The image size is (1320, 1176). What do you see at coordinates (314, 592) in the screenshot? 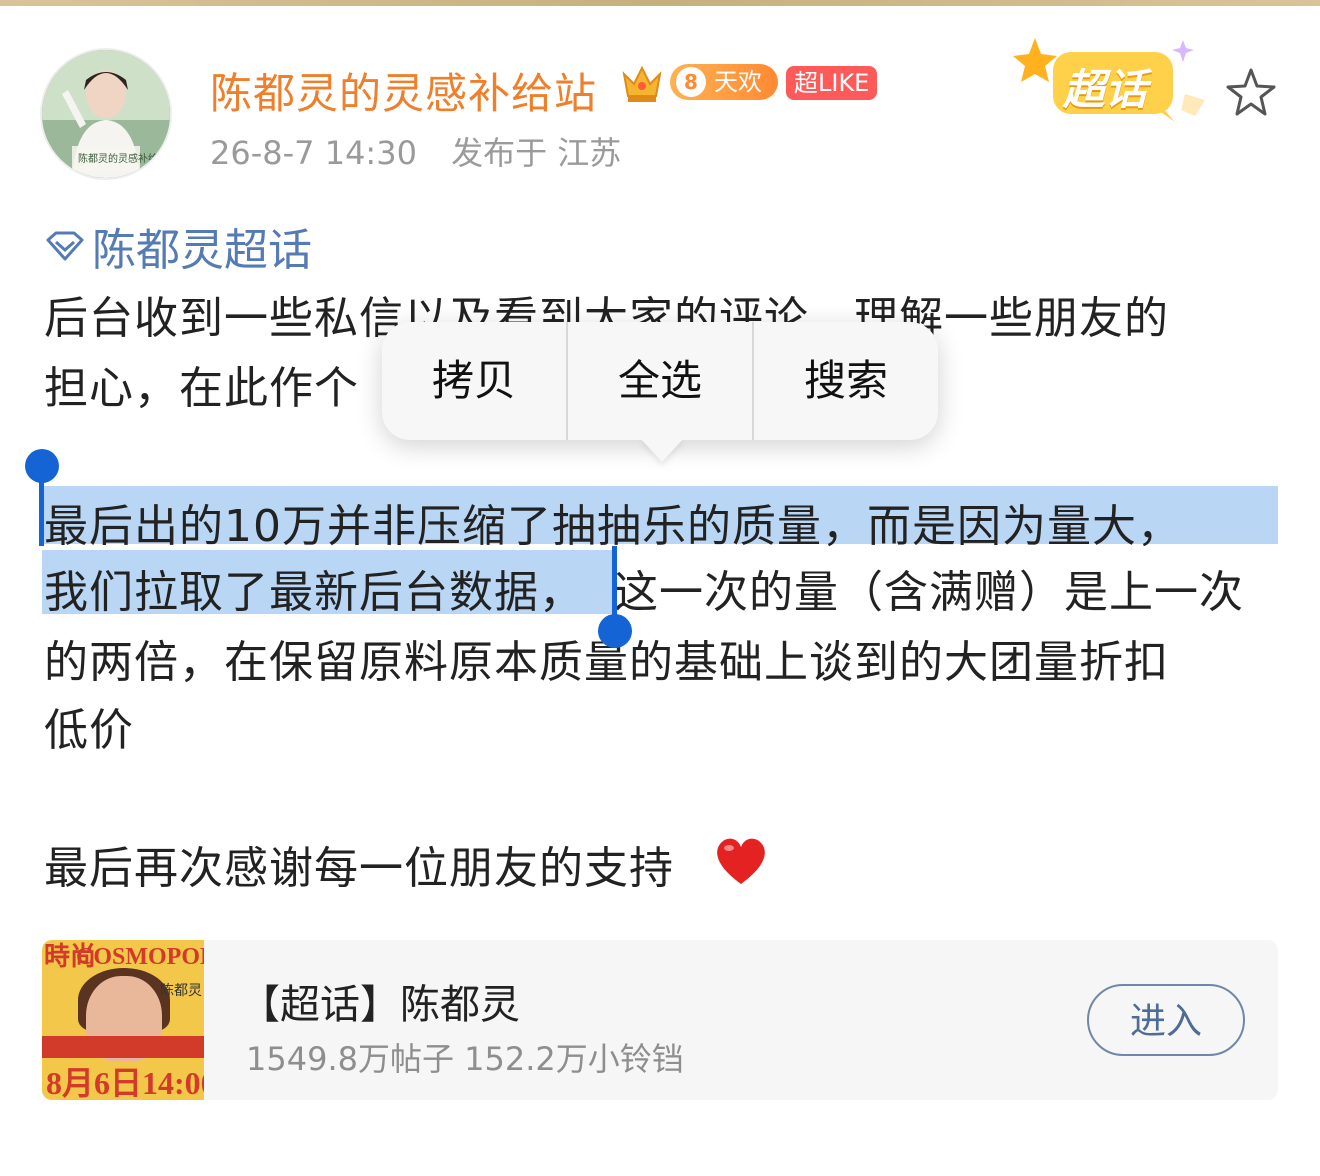
I see `post-text-line-4-selected: 我们拉取了最新后台数据，` at bounding box center [314, 592].